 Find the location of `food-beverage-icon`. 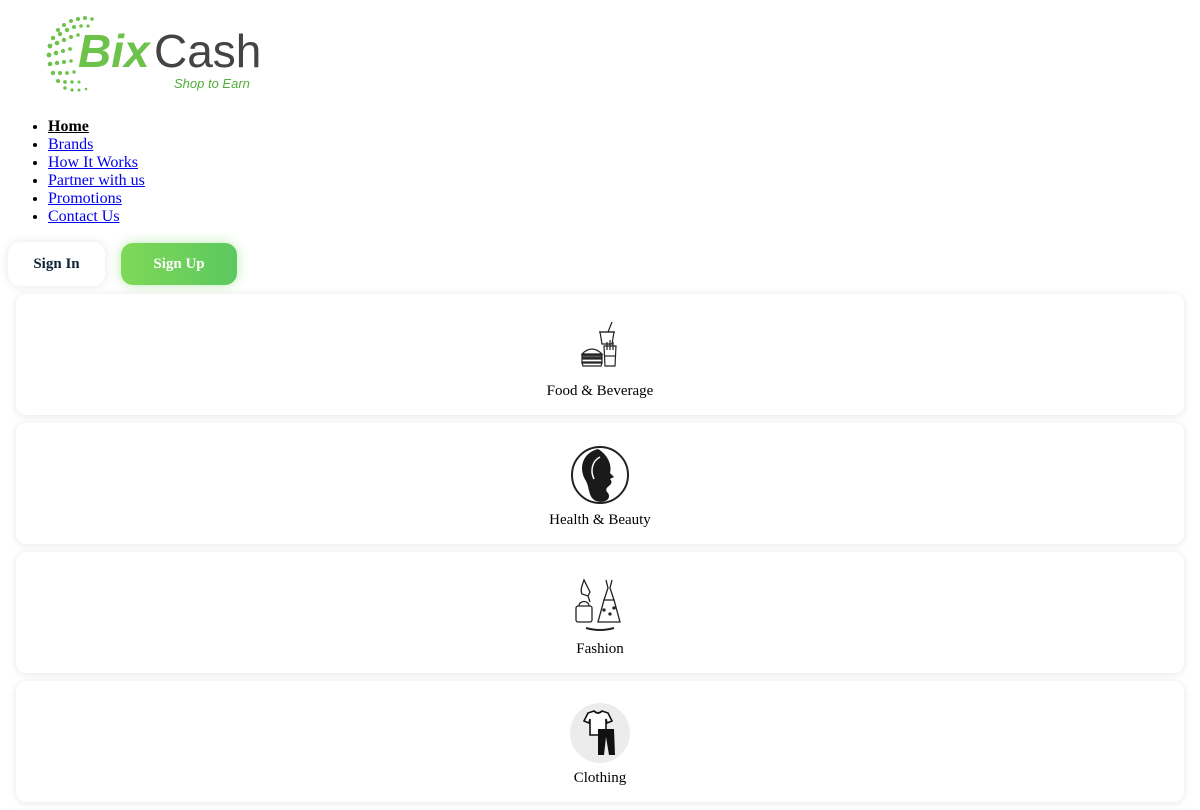

food-beverage-icon is located at coordinates (600, 346).